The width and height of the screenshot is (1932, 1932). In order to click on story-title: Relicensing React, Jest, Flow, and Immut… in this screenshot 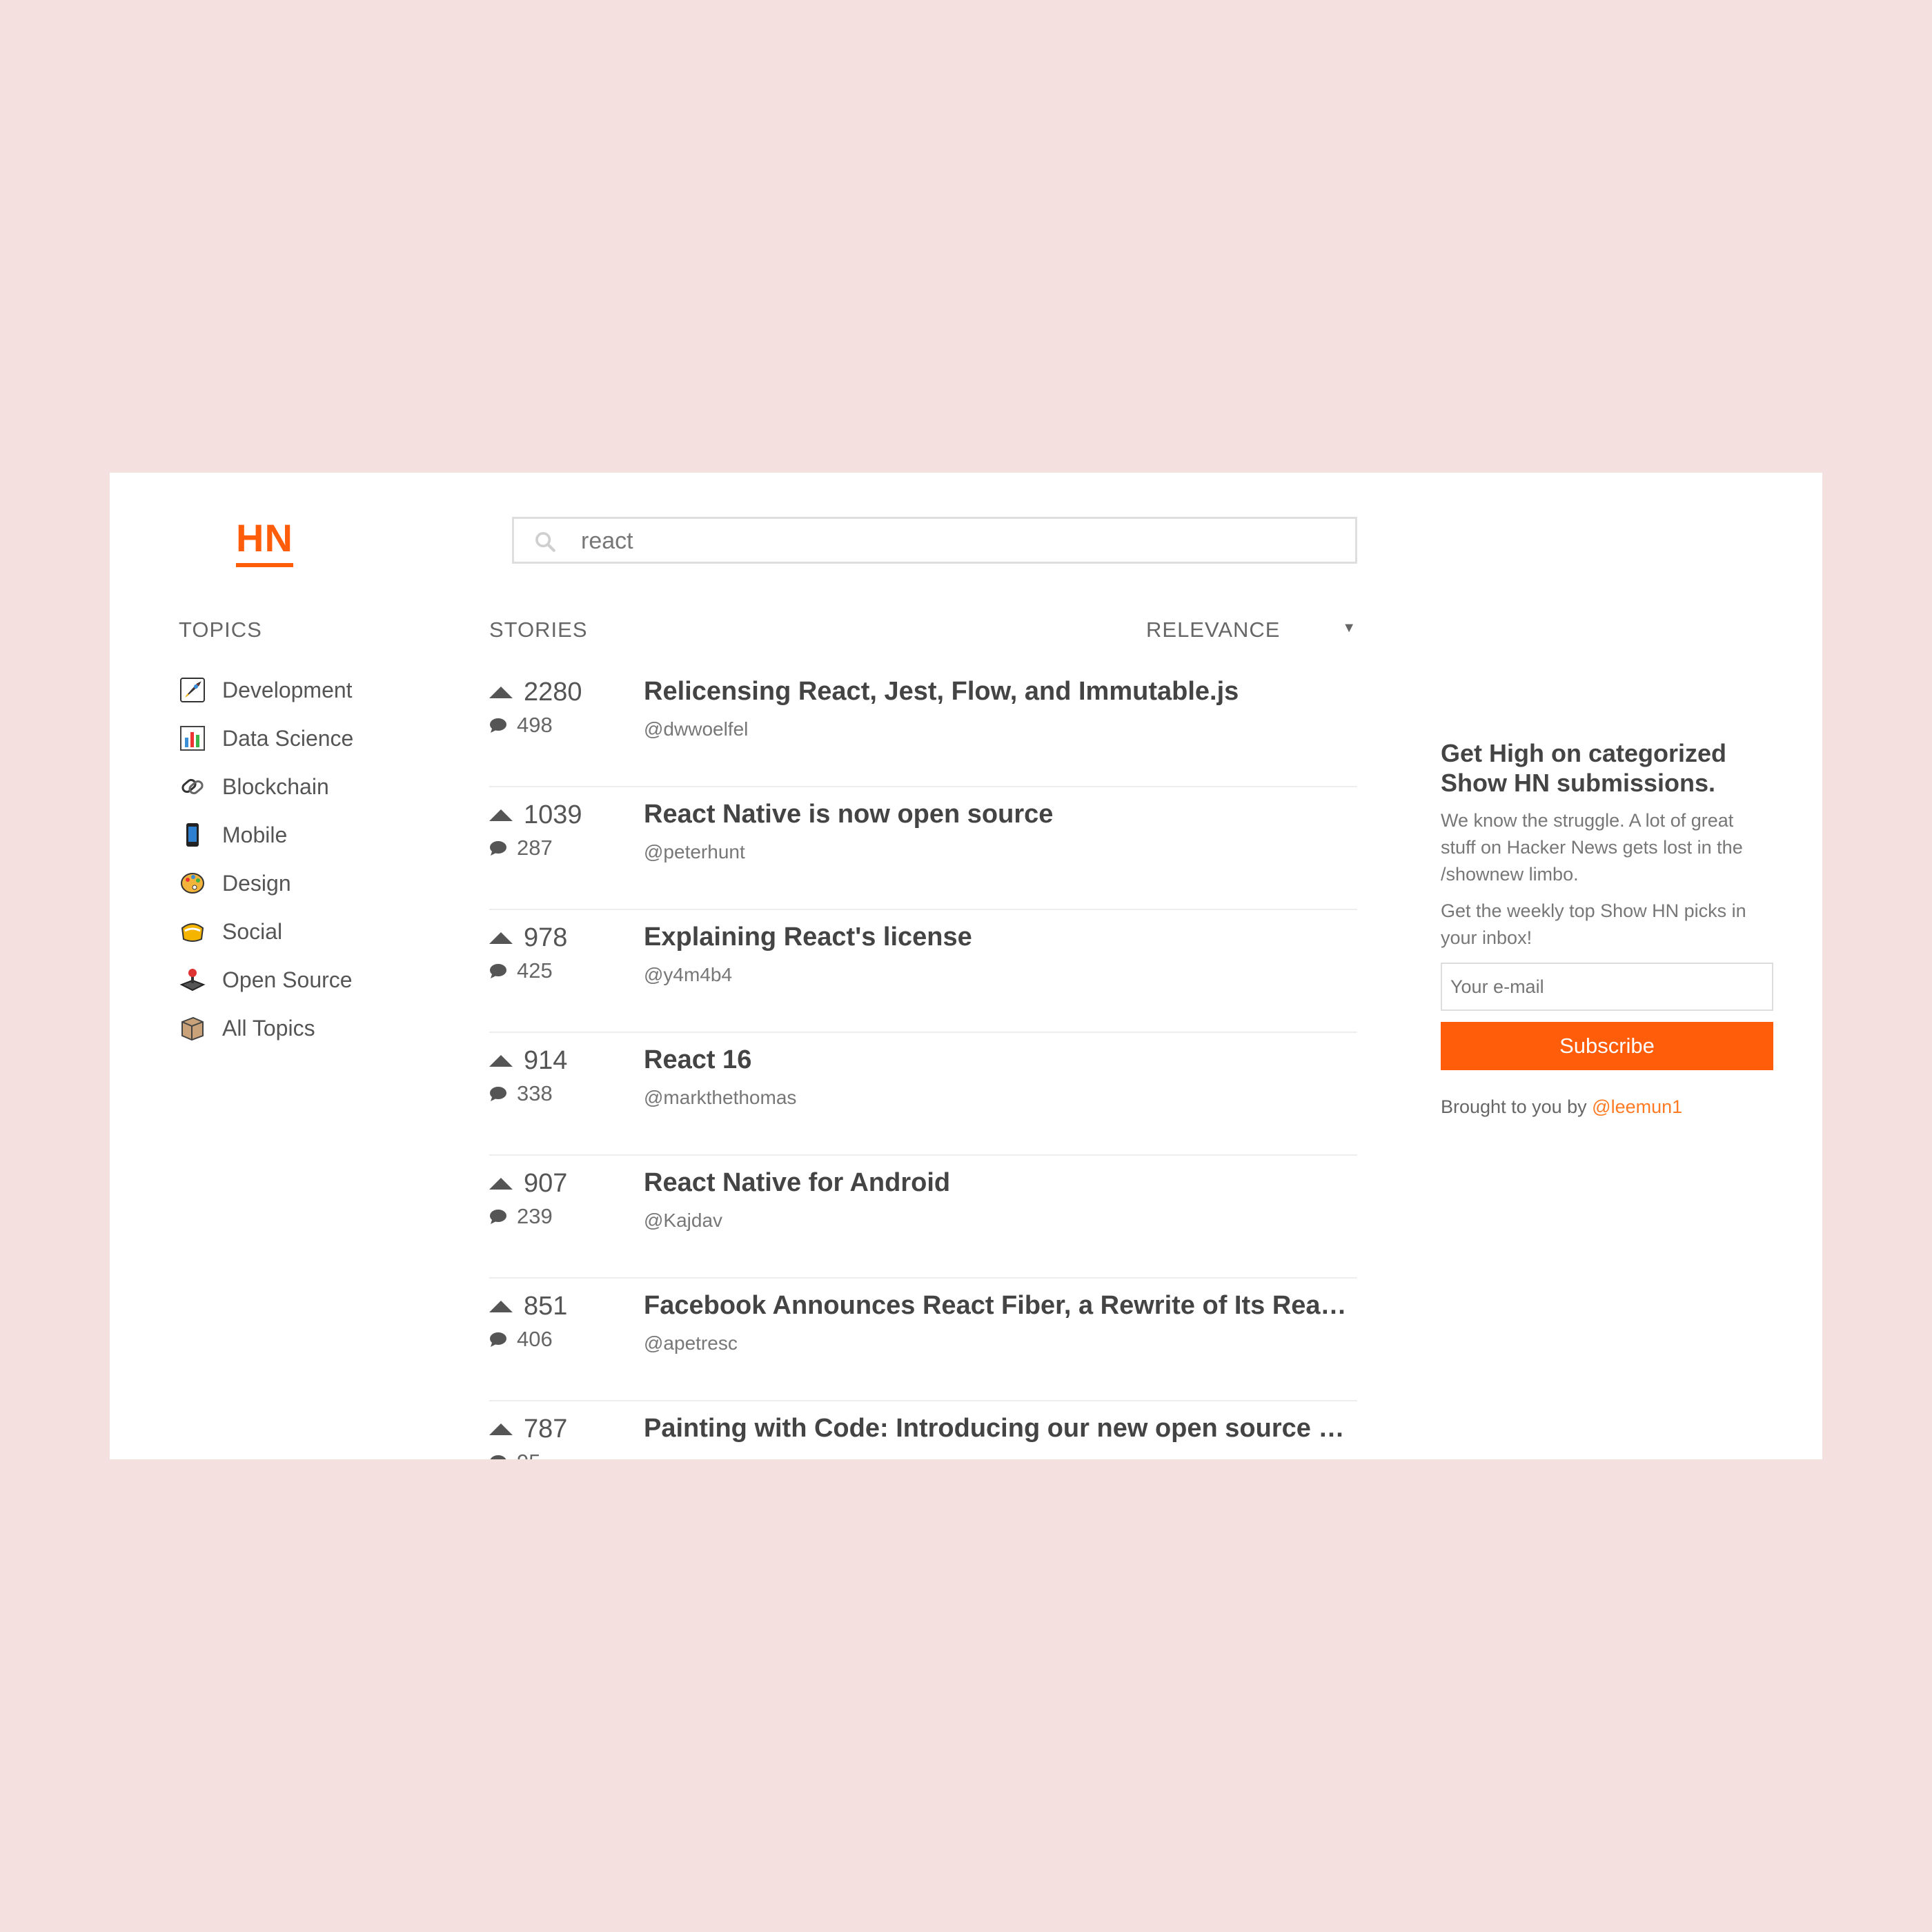, I will do `click(996, 692)`.